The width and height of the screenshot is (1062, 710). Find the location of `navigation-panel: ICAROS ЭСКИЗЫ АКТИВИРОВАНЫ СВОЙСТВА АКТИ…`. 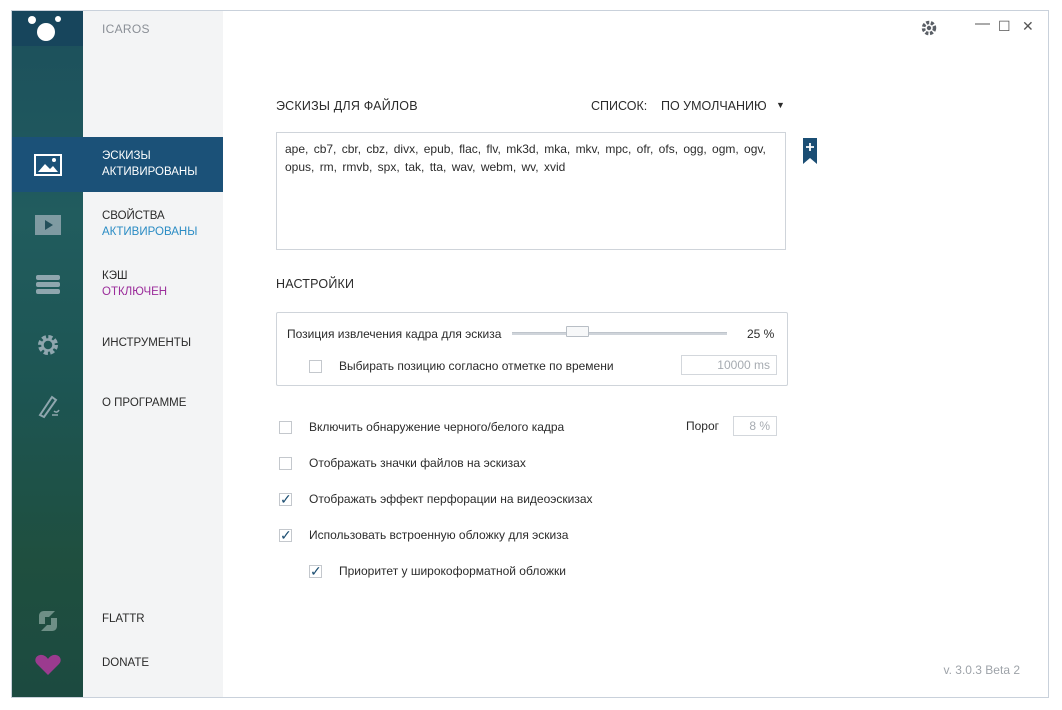

navigation-panel: ICAROS ЭСКИЗЫ АКТИВИРОВАНЫ СВОЙСТВА АКТИ… is located at coordinates (153, 354).